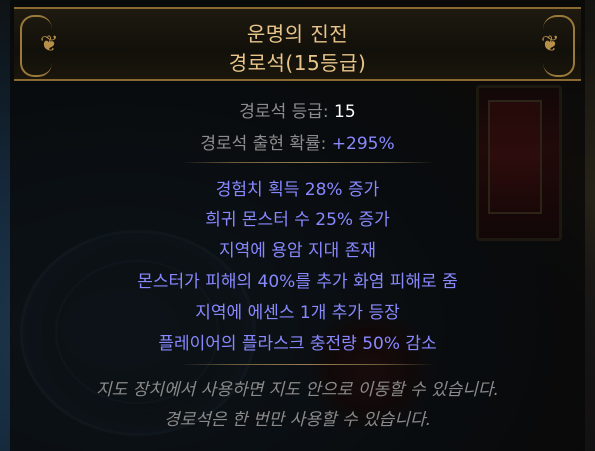 This screenshot has width=595, height=451. I want to click on mod-line: 희귀 몬스터 수 25% 증가, so click(297, 220).